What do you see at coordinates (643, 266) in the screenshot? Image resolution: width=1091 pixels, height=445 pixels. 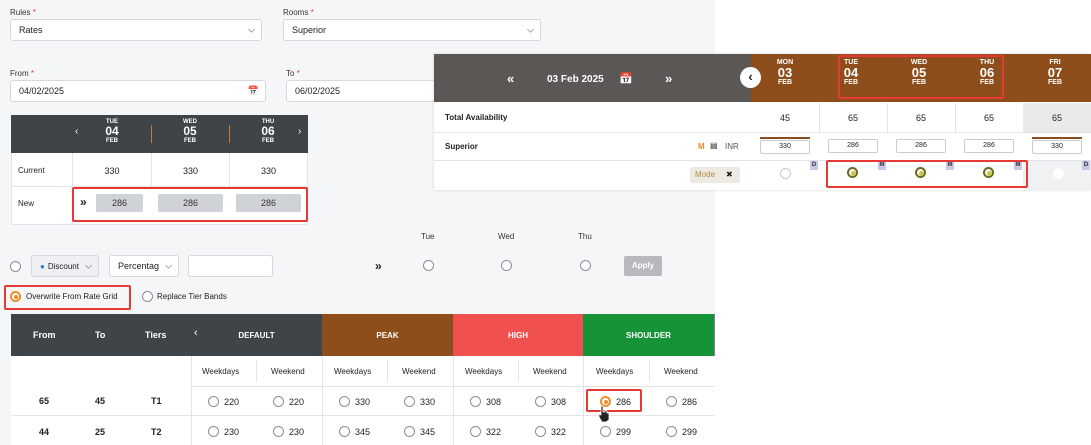 I see `apply-button: Apply` at bounding box center [643, 266].